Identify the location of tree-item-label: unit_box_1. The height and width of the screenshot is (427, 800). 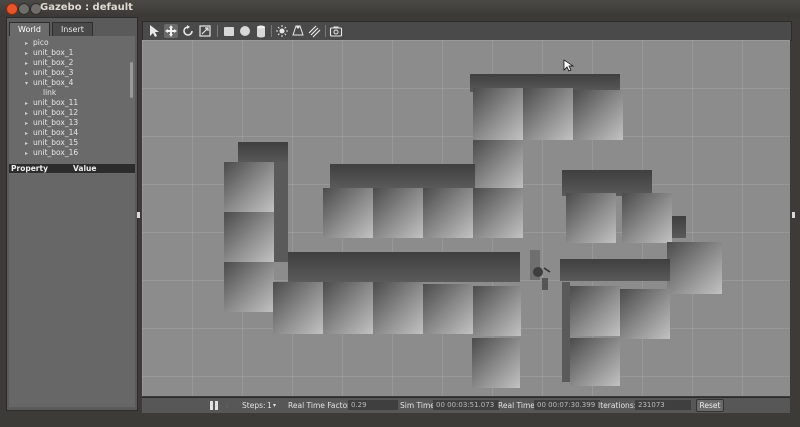
(53, 52).